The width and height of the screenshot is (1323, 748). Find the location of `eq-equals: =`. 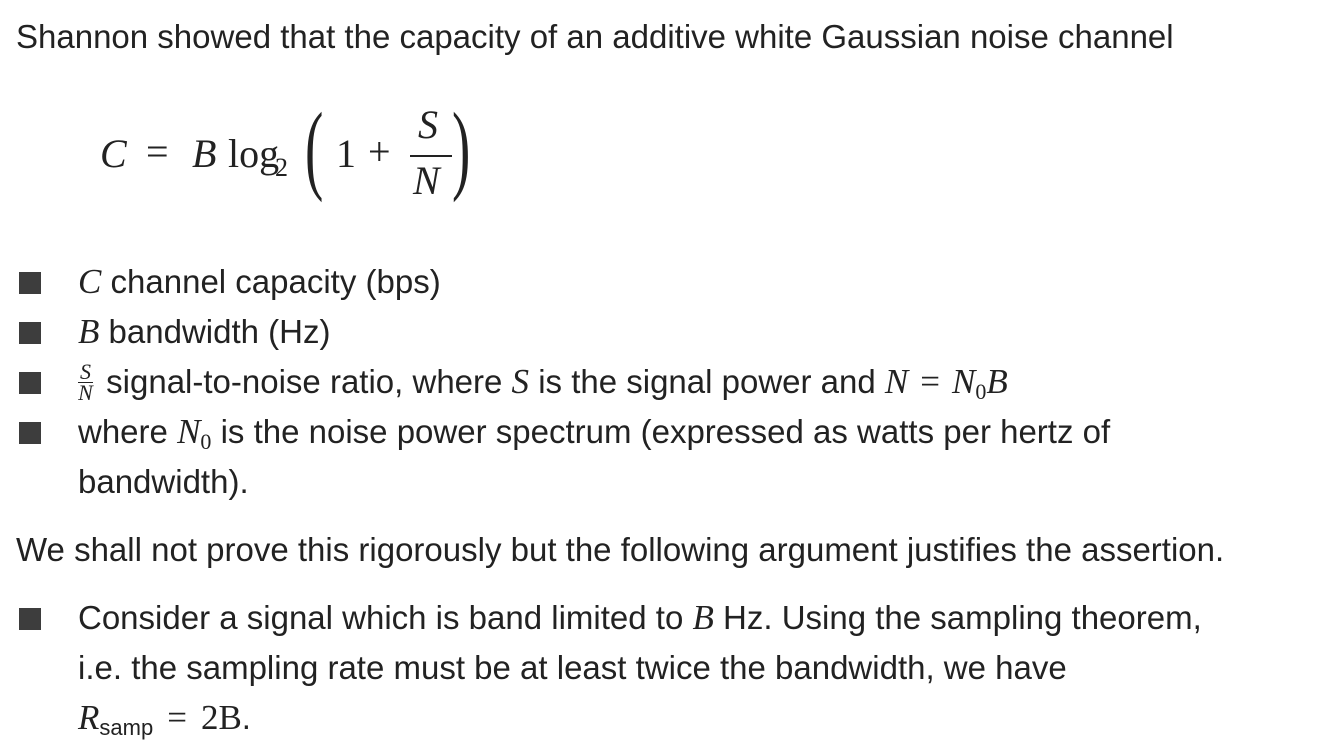

eq-equals: = is located at coordinates (157, 151).